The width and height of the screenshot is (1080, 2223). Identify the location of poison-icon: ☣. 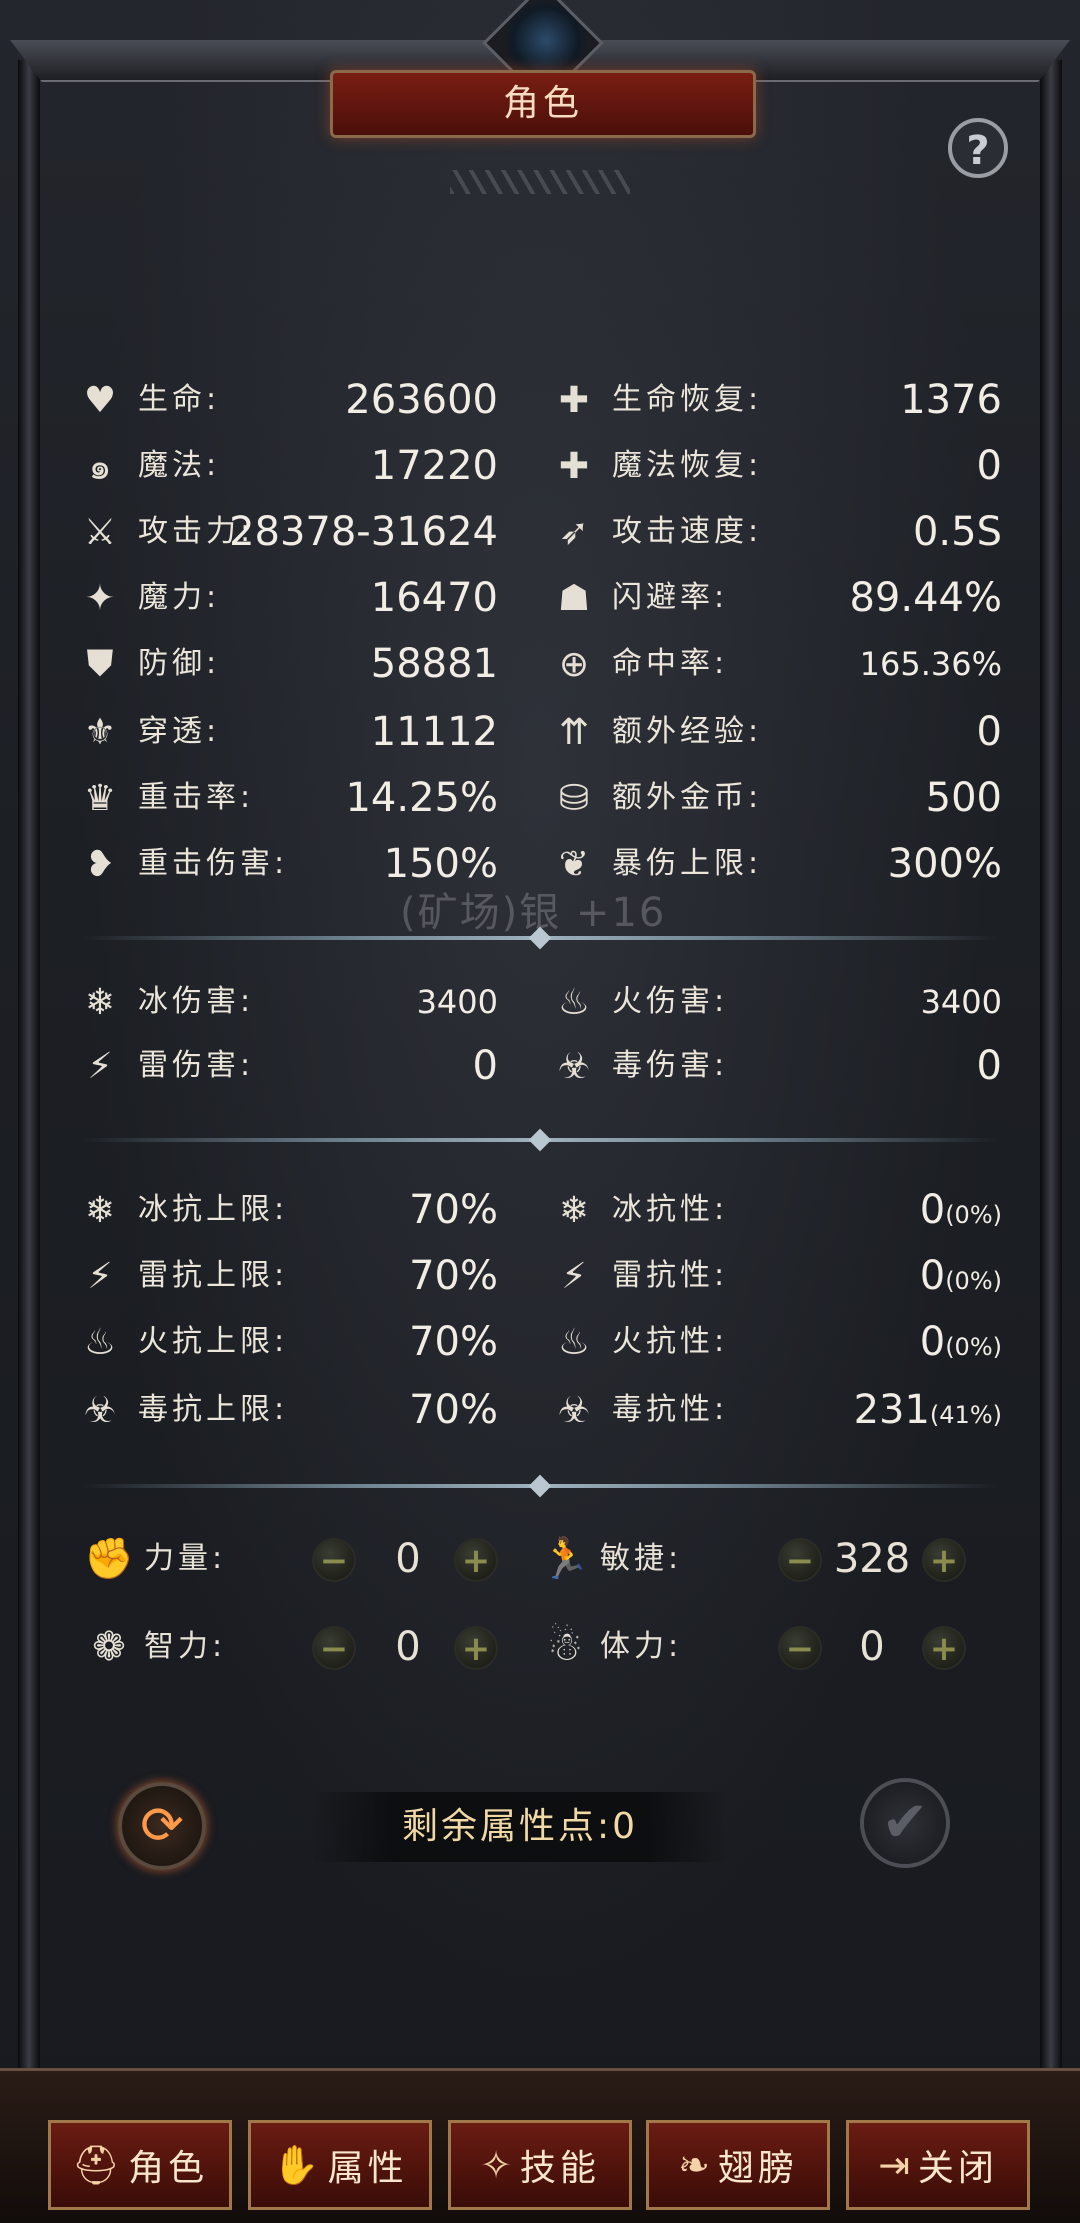
(574, 1066).